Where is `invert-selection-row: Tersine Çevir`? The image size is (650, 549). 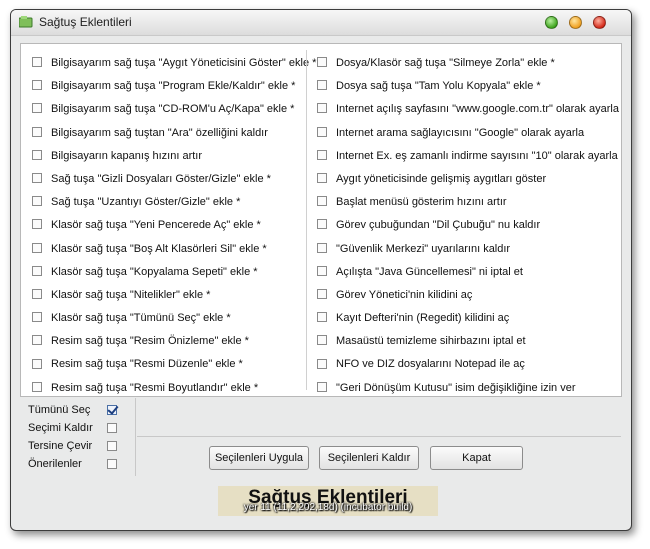 invert-selection-row: Tersine Çevir is located at coordinates (77, 446).